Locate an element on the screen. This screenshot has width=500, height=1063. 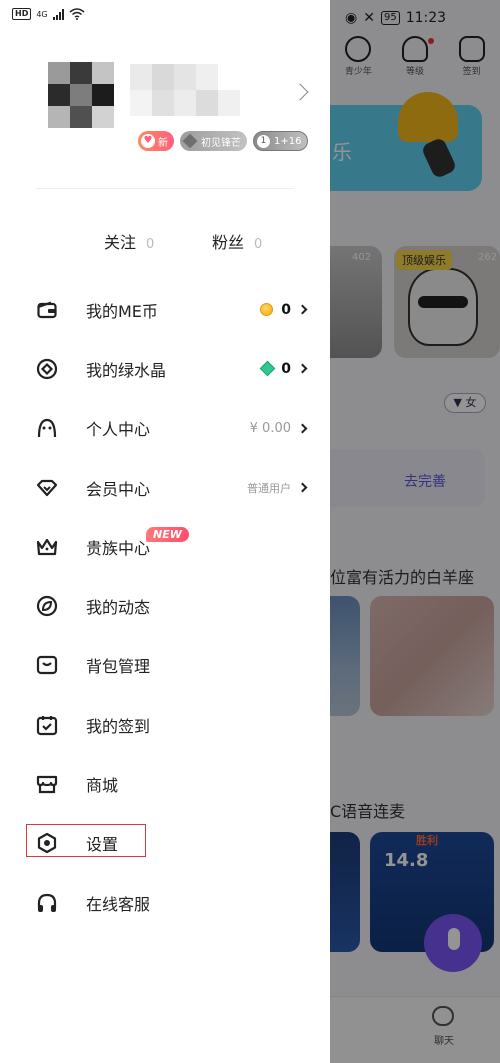
member-level: 普通用户 is located at coordinates (269, 488).